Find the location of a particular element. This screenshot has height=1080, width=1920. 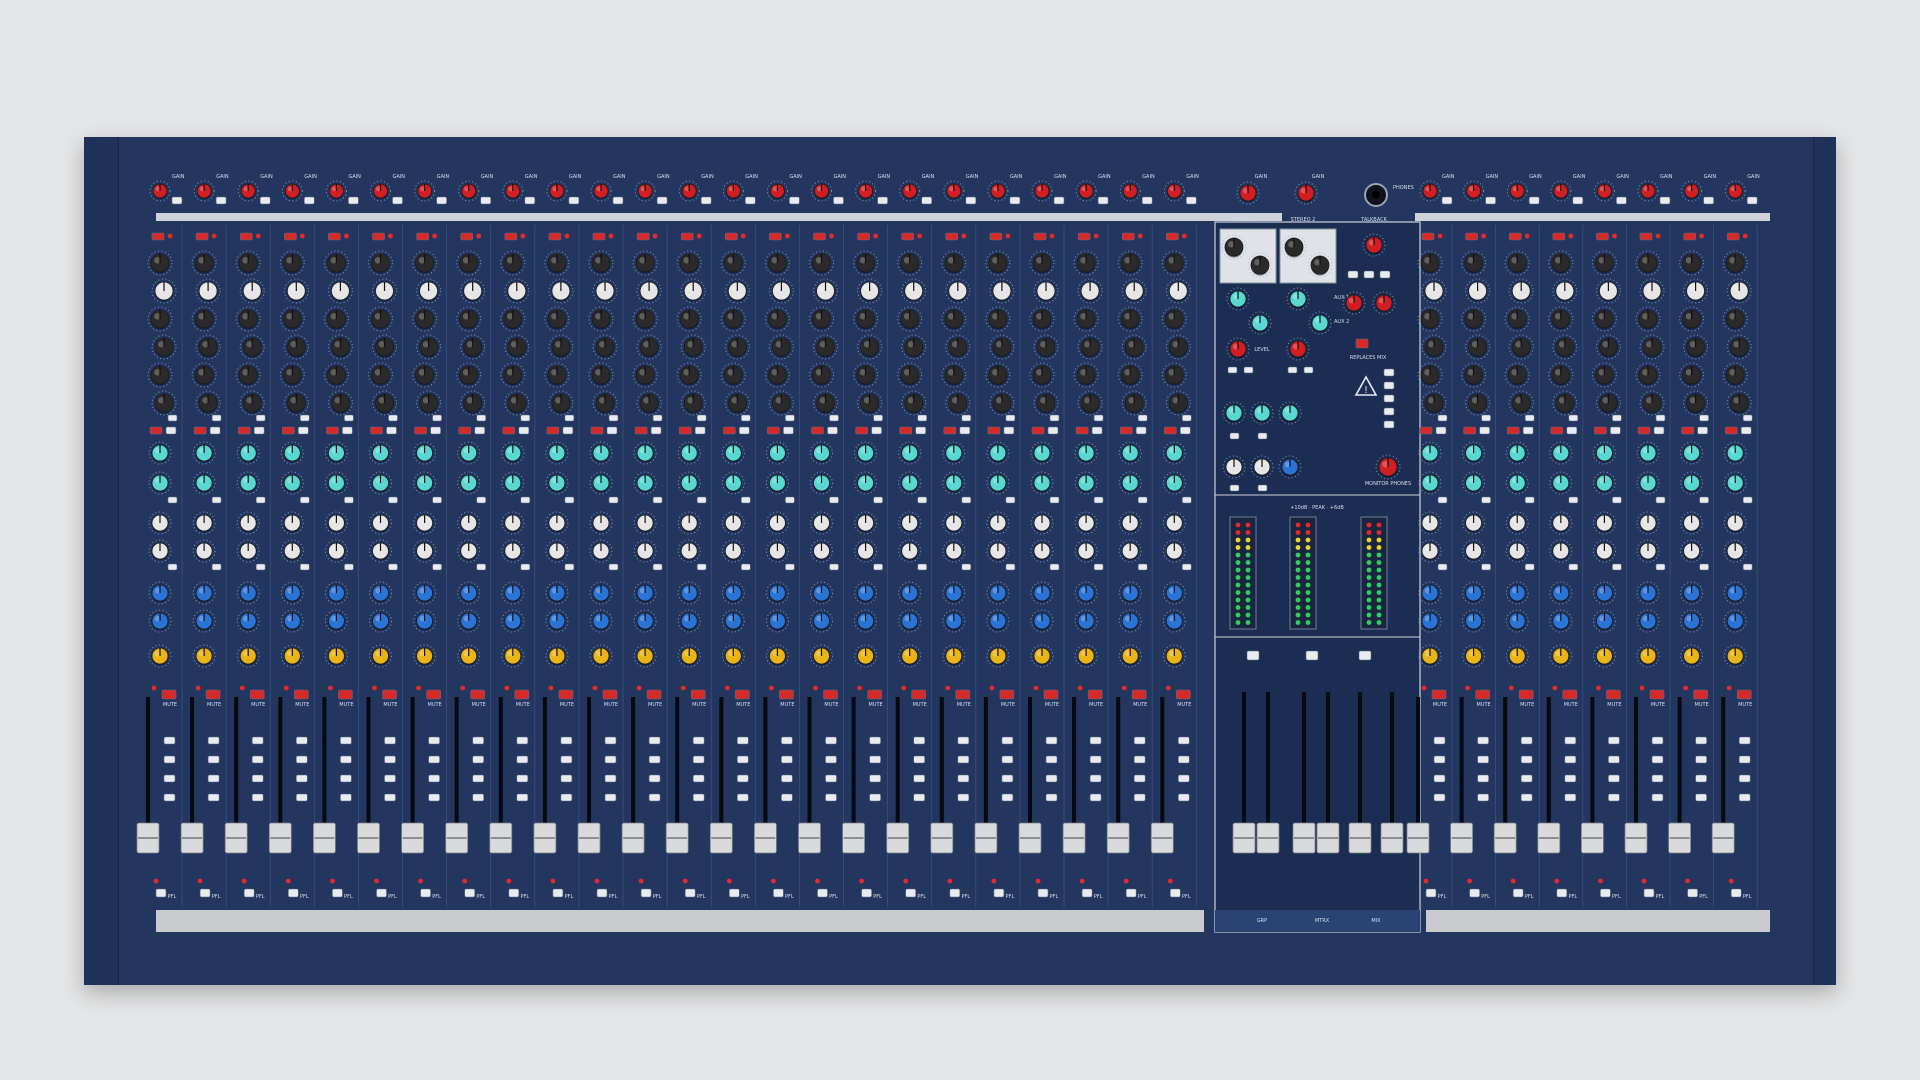

channel-1-gain-knob is located at coordinates (160, 191).